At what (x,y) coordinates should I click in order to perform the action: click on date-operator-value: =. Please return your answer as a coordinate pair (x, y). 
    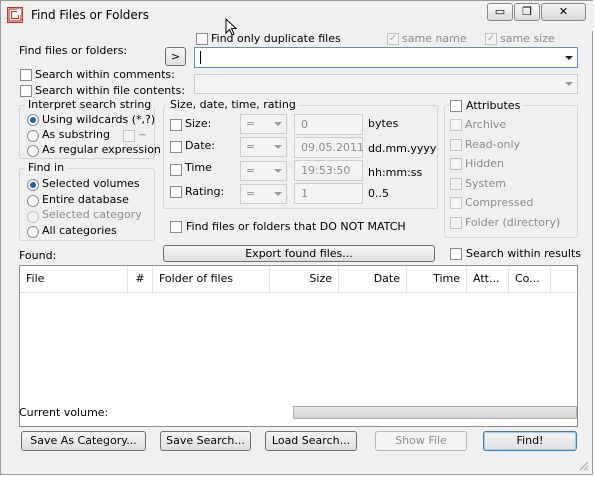
    Looking at the image, I should click on (251, 146).